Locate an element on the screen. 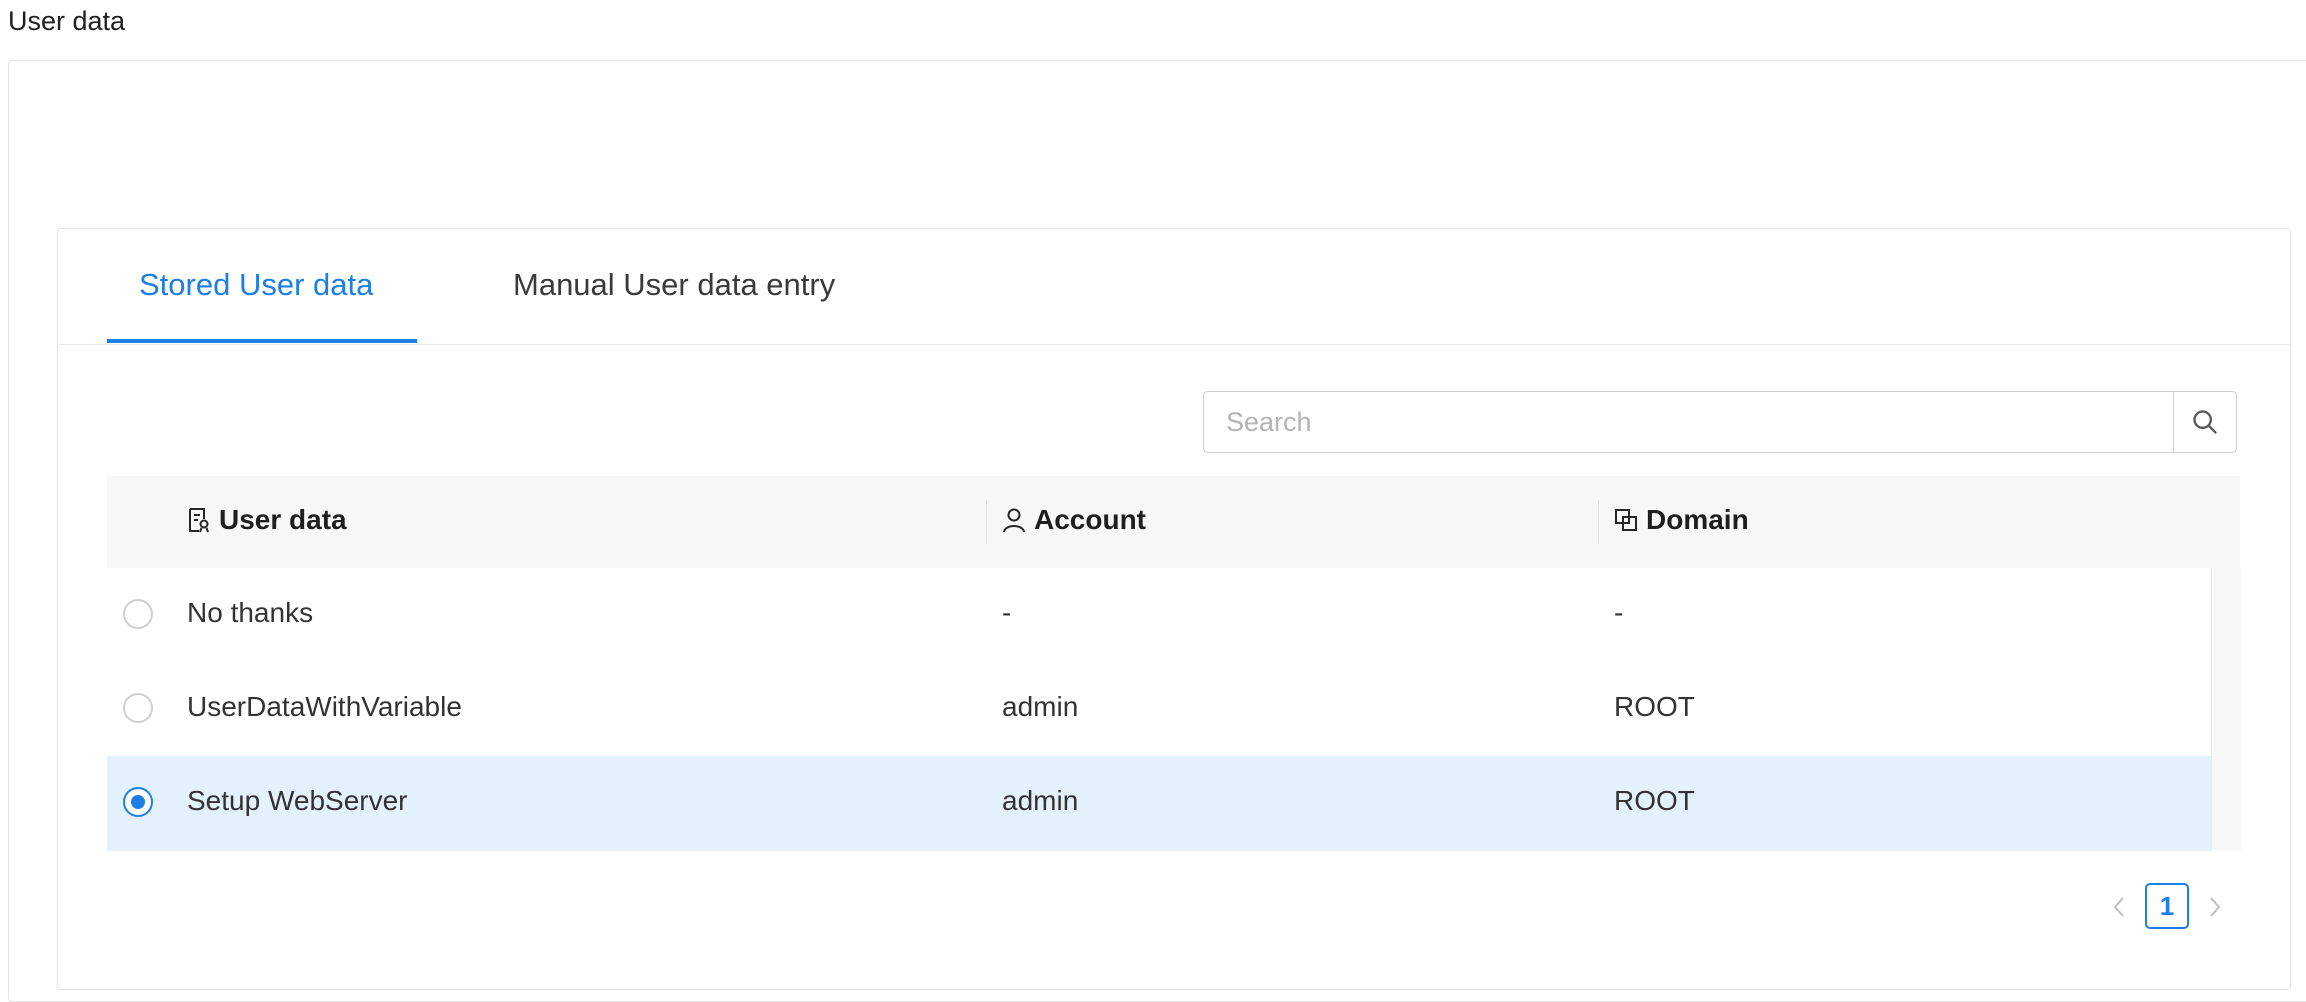  column-header-domain: Domain is located at coordinates (1681, 520).